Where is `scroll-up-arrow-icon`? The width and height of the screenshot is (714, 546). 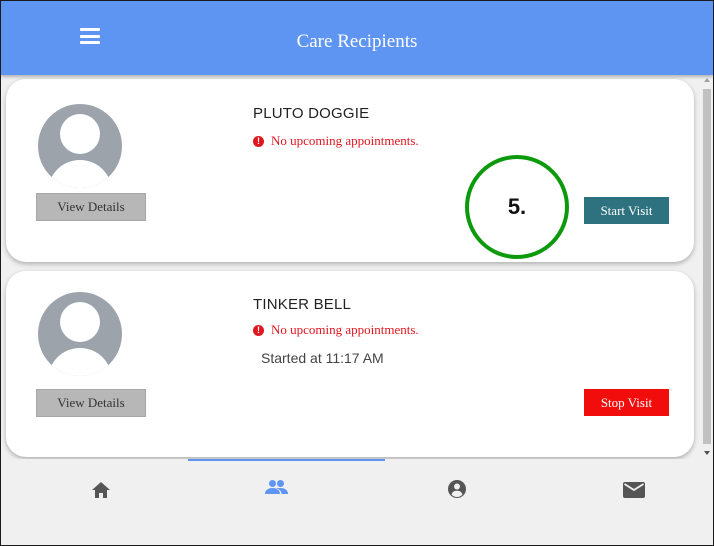 scroll-up-arrow-icon is located at coordinates (707, 80).